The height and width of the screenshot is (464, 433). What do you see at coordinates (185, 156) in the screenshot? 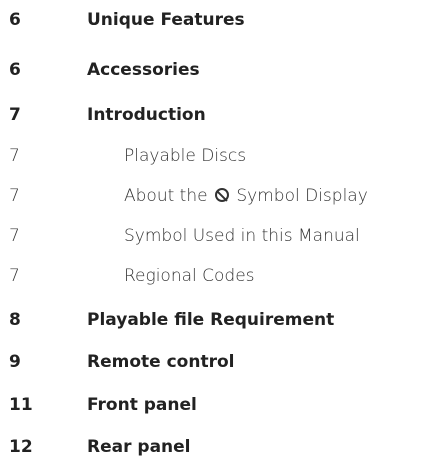
I see `toc-title: Playable Discs` at bounding box center [185, 156].